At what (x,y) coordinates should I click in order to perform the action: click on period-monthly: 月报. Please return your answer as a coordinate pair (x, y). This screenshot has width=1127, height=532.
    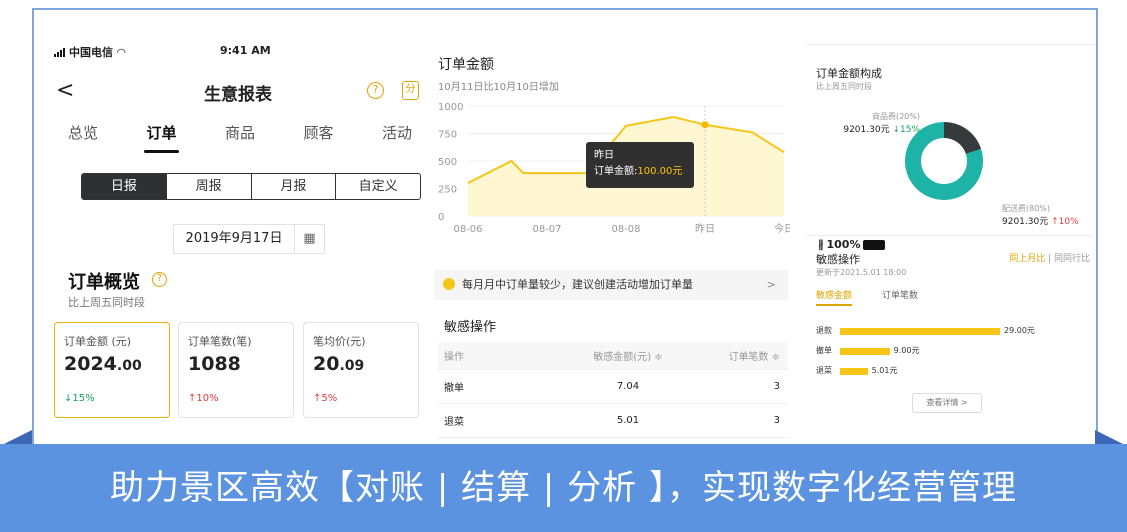
    Looking at the image, I should click on (293, 186).